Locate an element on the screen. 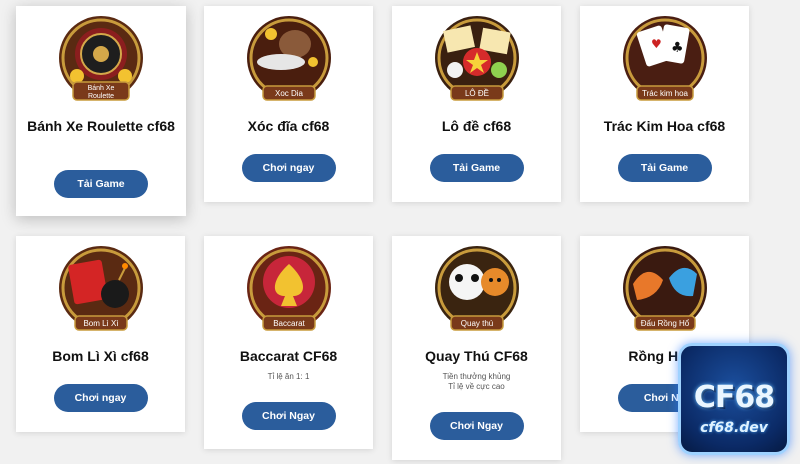 The image size is (800, 464). dragon-tiger-icon: Đấu Rồng Hổ is located at coordinates (665, 292).